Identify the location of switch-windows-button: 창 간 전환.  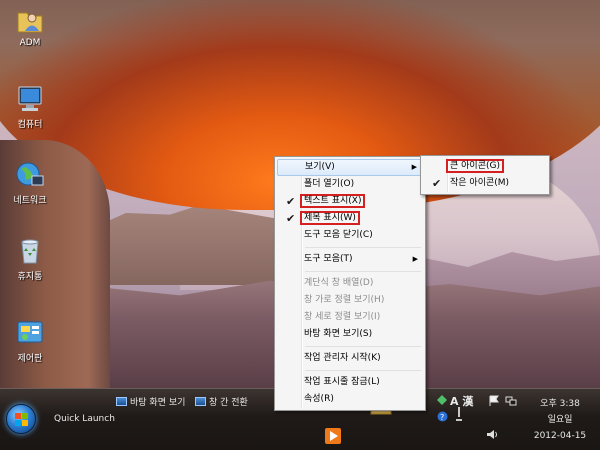
(221, 401).